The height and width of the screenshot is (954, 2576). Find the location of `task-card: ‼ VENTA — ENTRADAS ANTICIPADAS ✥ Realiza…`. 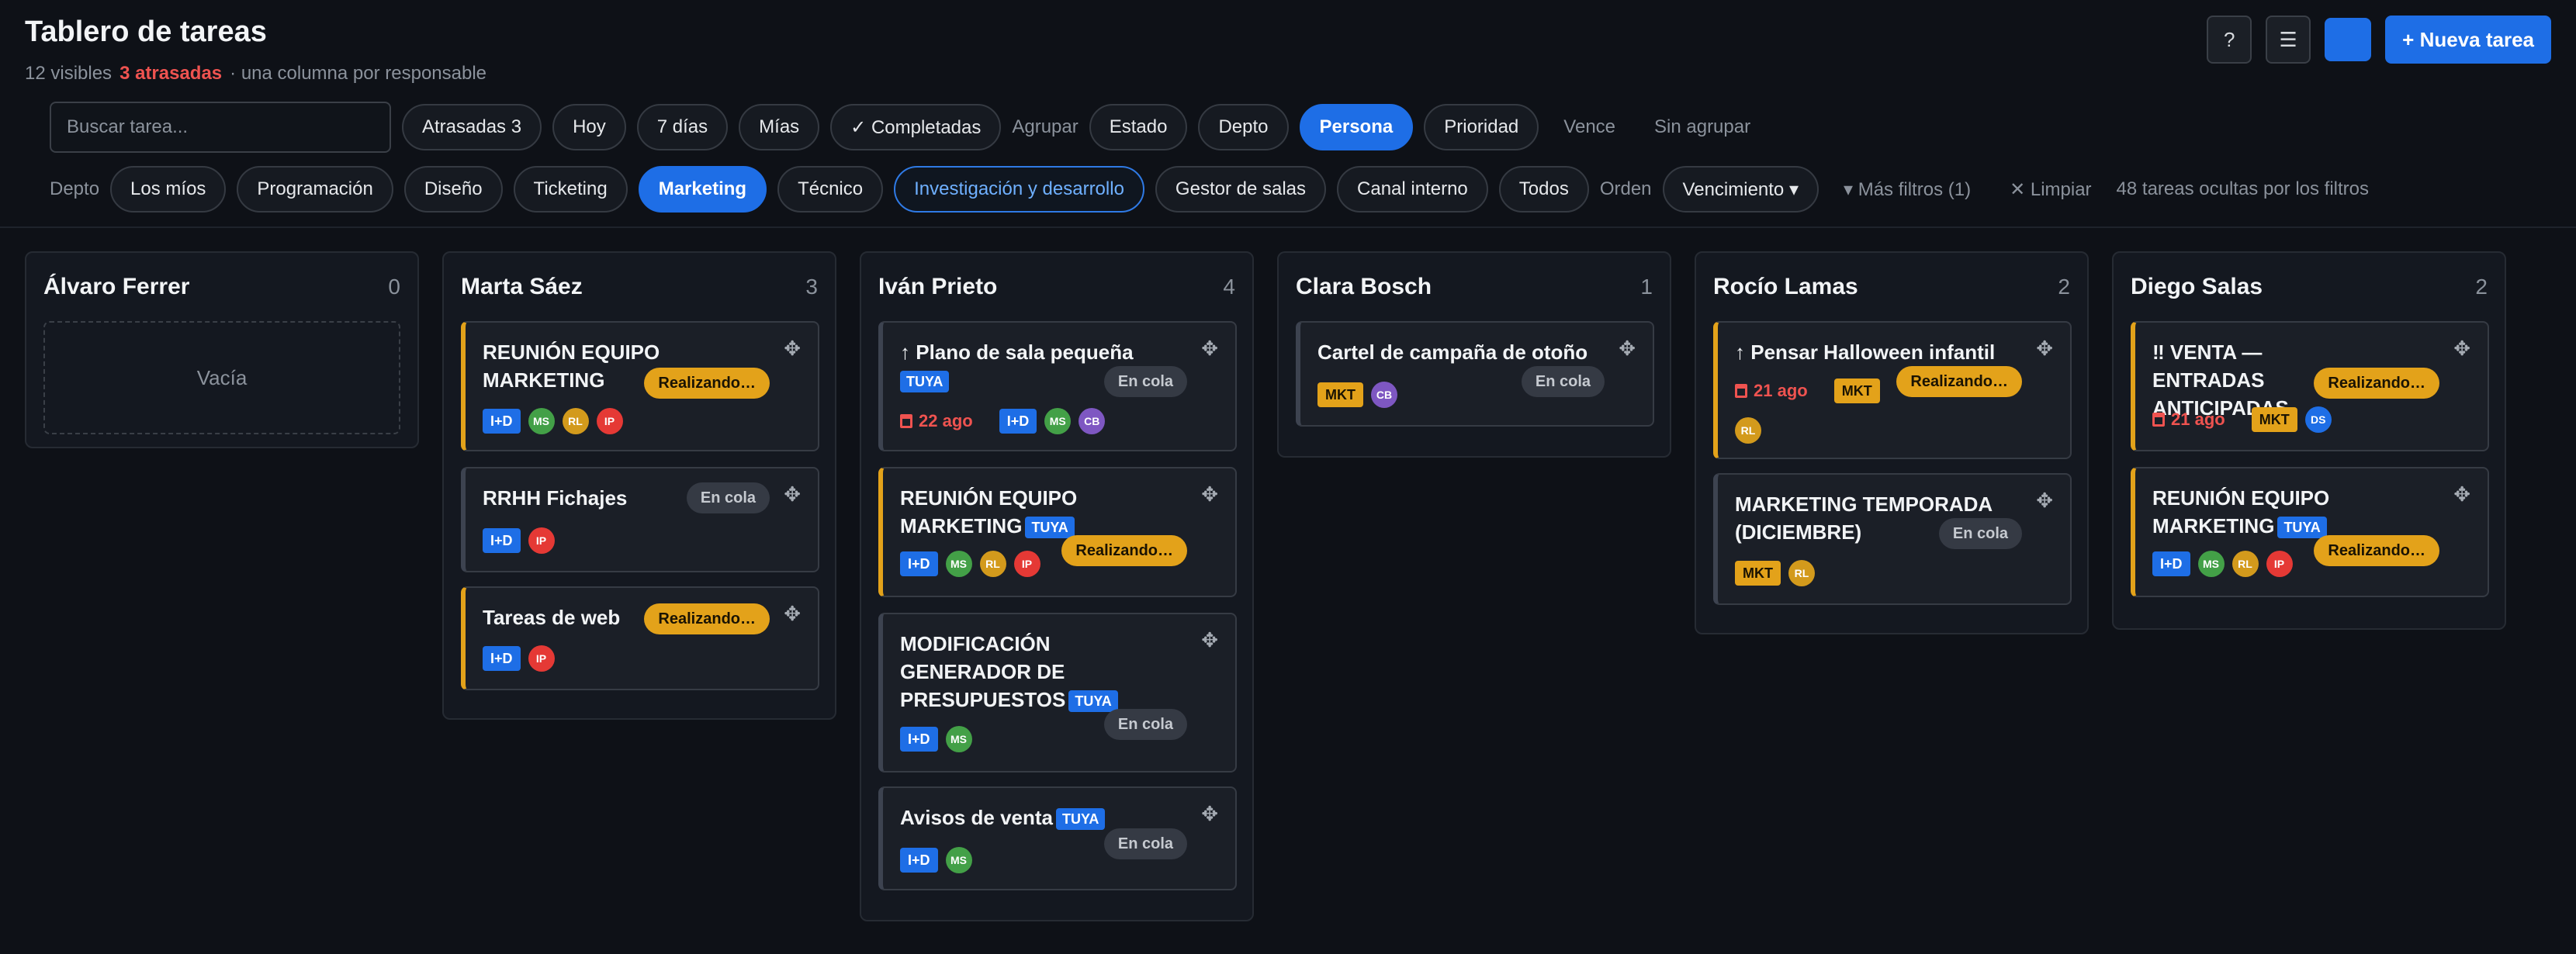

task-card: ‼ VENTA — ENTRADAS ANTICIPADAS ✥ Realiza… is located at coordinates (2310, 386).